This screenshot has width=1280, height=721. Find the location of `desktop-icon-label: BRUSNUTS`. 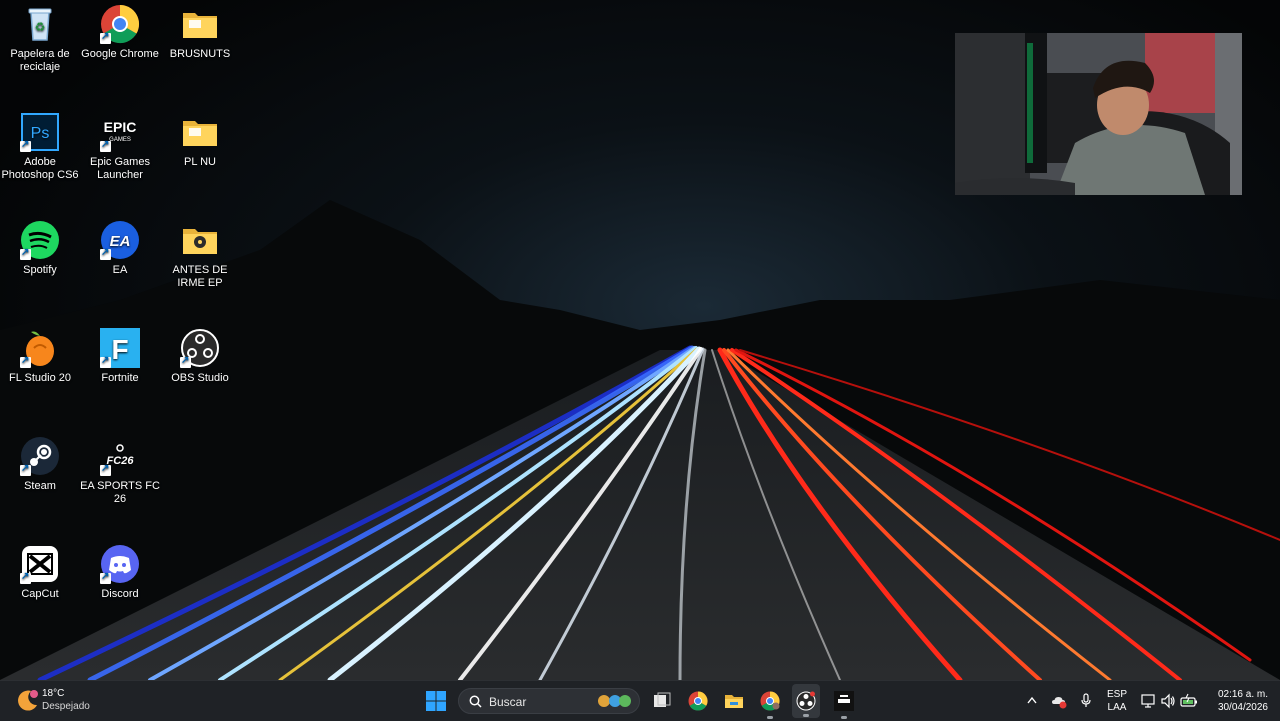

desktop-icon-label: BRUSNUTS is located at coordinates (200, 54).